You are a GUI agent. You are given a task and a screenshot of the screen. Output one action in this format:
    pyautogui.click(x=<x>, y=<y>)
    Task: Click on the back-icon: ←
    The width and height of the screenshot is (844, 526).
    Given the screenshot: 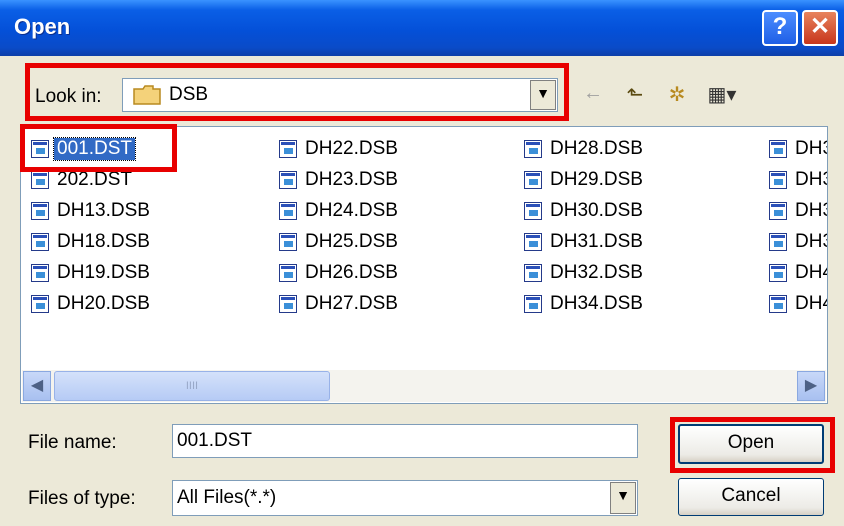 What is the action you would take?
    pyautogui.click(x=593, y=94)
    